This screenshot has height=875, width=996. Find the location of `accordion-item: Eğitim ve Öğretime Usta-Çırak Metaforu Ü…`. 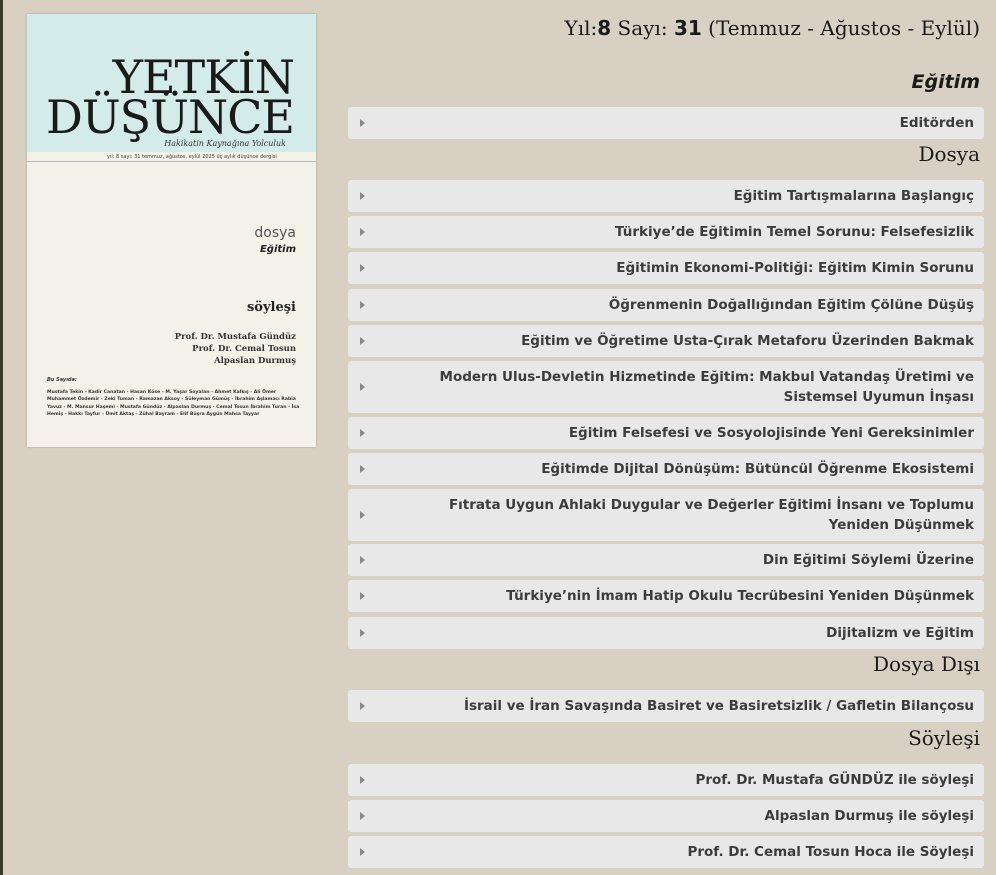

accordion-item: Eğitim ve Öğretime Usta-Çırak Metaforu Ü… is located at coordinates (666, 341).